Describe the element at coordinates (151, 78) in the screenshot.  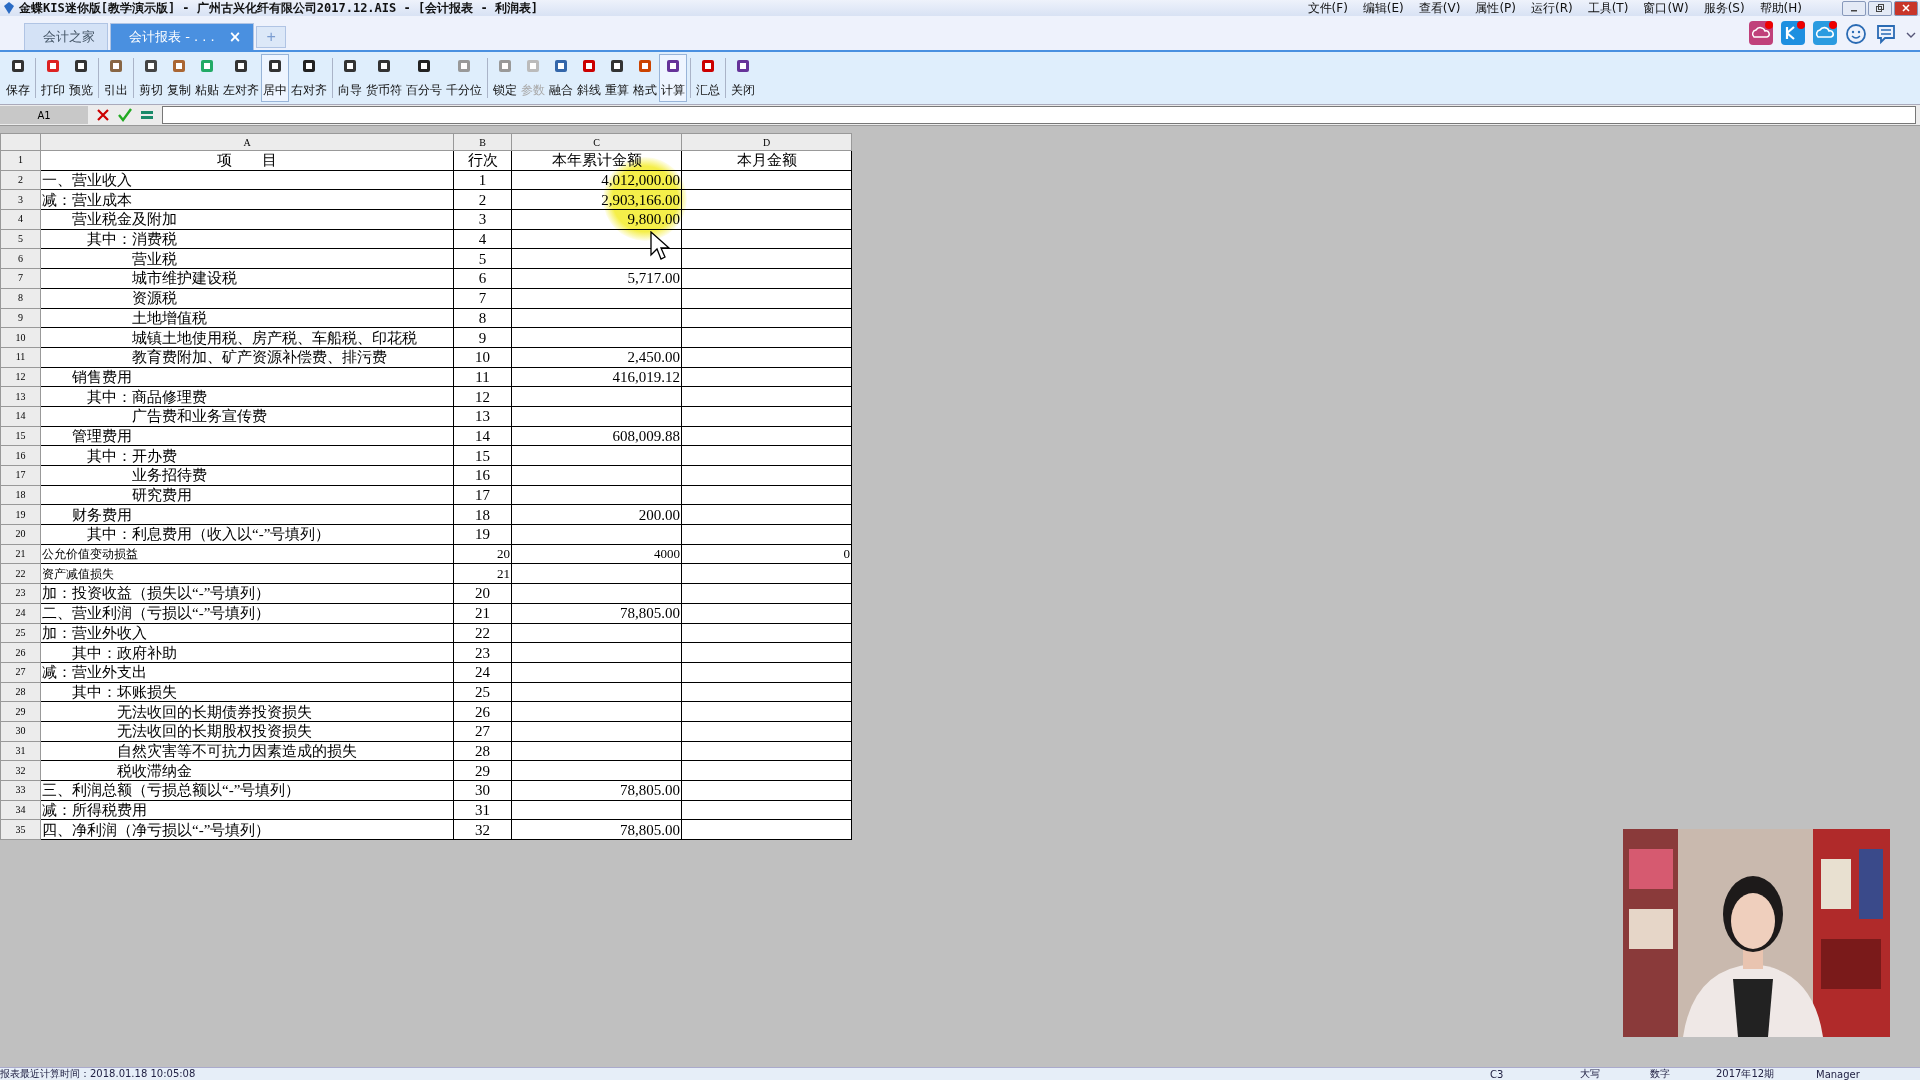
I see `toolbar-button: 剪切` at that location.